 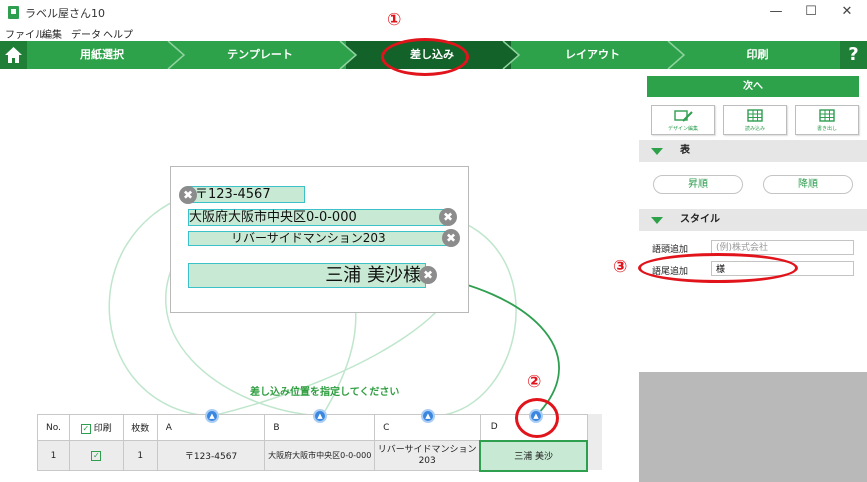 What do you see at coordinates (826, 129) in the screenshot?
I see `export-label: 書き出し` at bounding box center [826, 129].